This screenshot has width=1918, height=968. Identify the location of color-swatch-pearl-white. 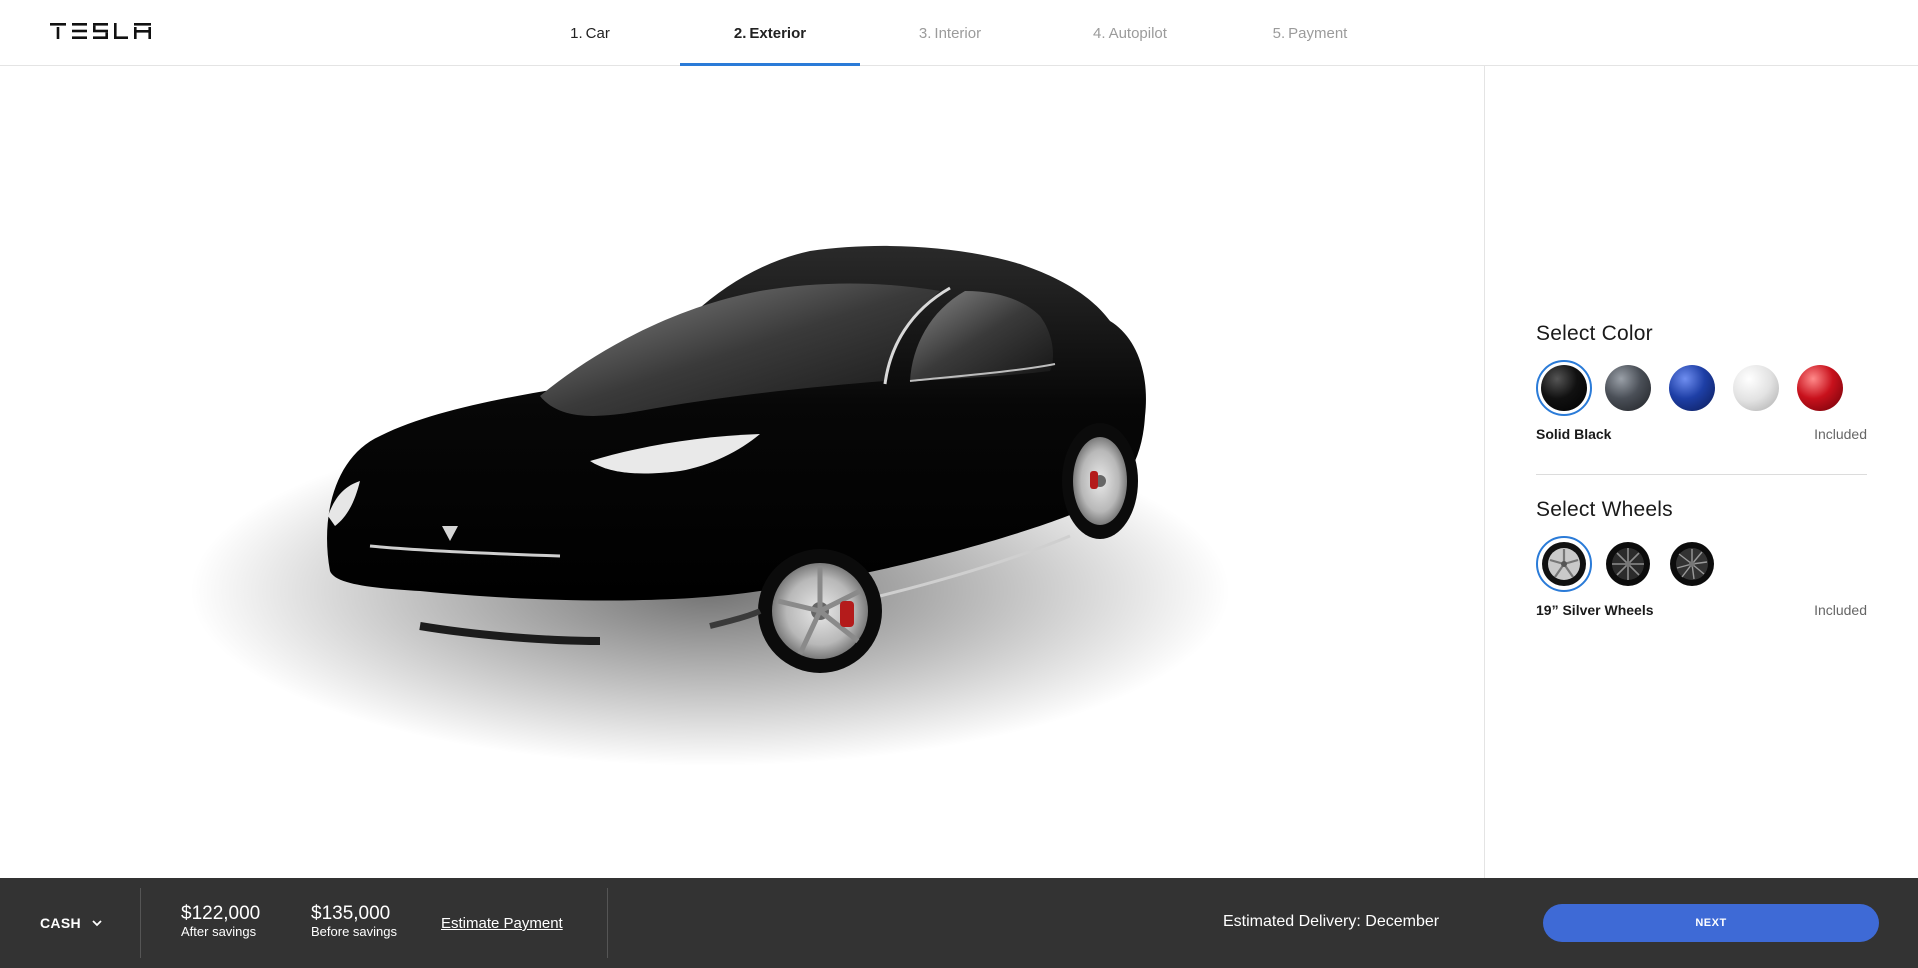
(1756, 388).